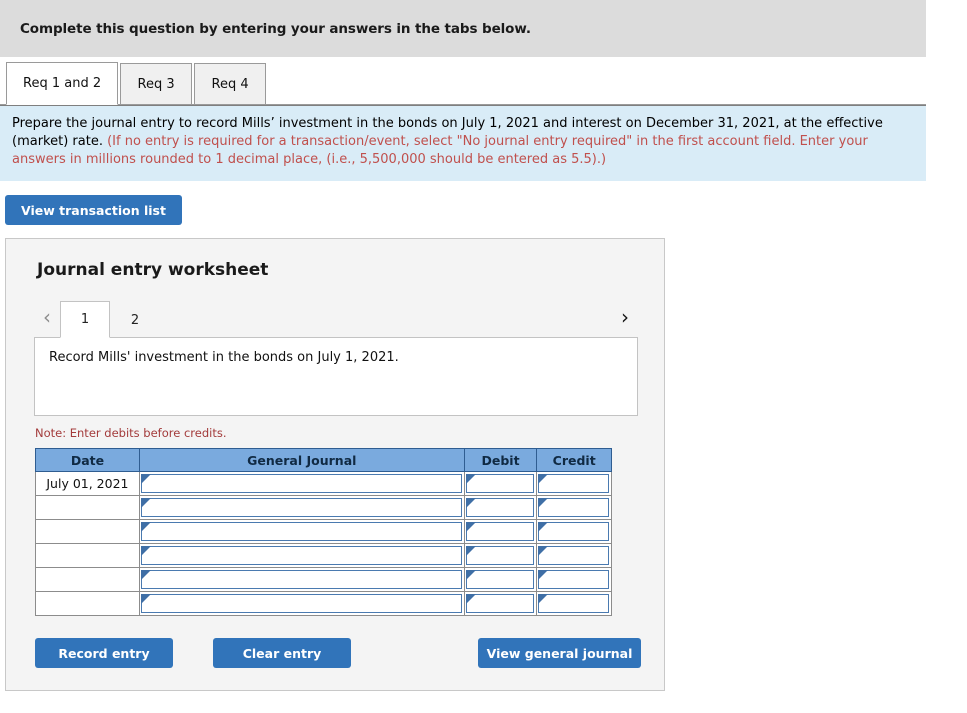 This screenshot has width=967, height=713. What do you see at coordinates (87, 483) in the screenshot?
I see `date-cell: July 01, 2021` at bounding box center [87, 483].